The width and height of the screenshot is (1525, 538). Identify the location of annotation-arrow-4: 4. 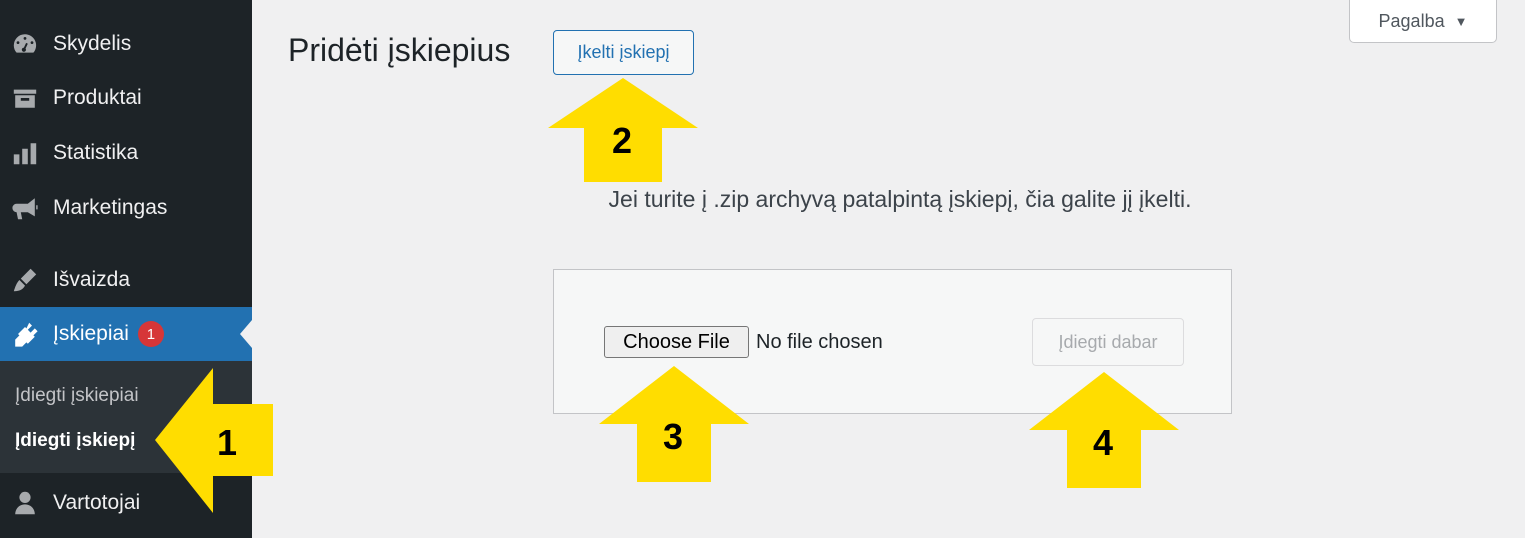
(1104, 430).